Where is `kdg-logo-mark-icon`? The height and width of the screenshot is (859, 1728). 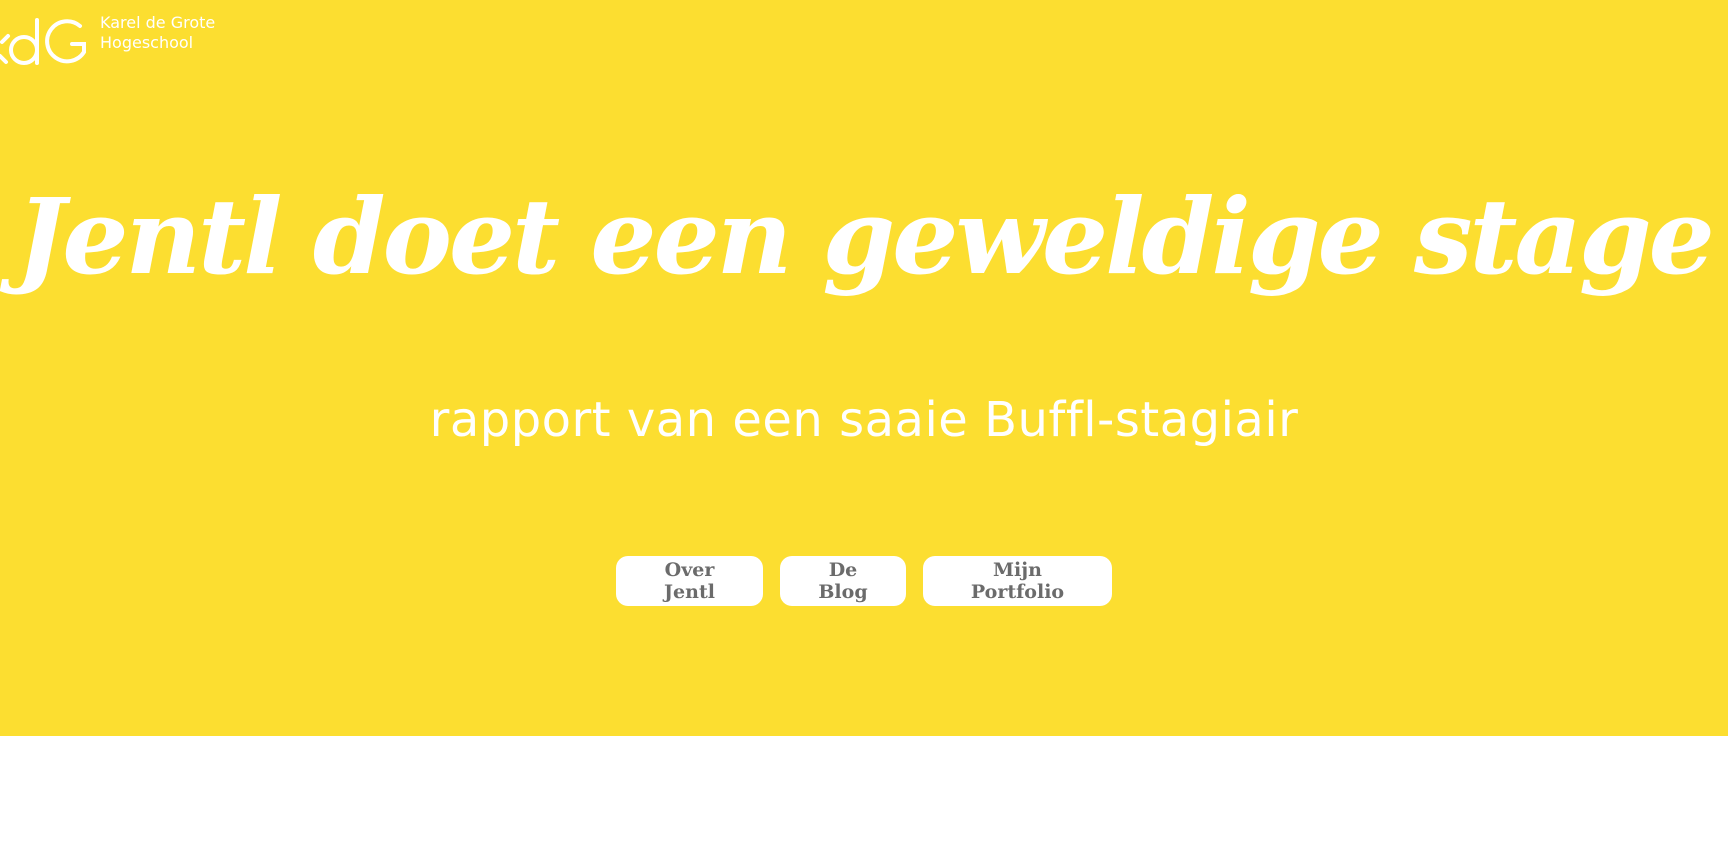
kdg-logo-mark-icon is located at coordinates (43, 41).